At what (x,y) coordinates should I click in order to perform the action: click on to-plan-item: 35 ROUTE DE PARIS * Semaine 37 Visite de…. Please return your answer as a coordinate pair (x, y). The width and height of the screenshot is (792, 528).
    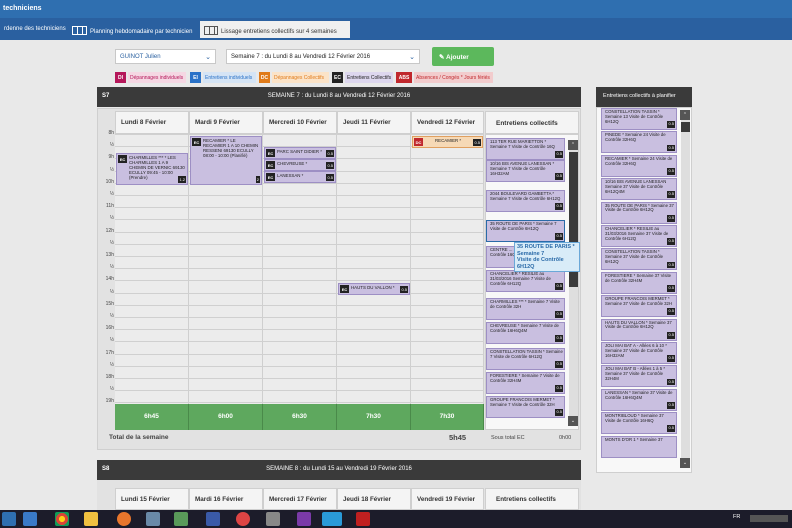
    Looking at the image, I should click on (639, 212).